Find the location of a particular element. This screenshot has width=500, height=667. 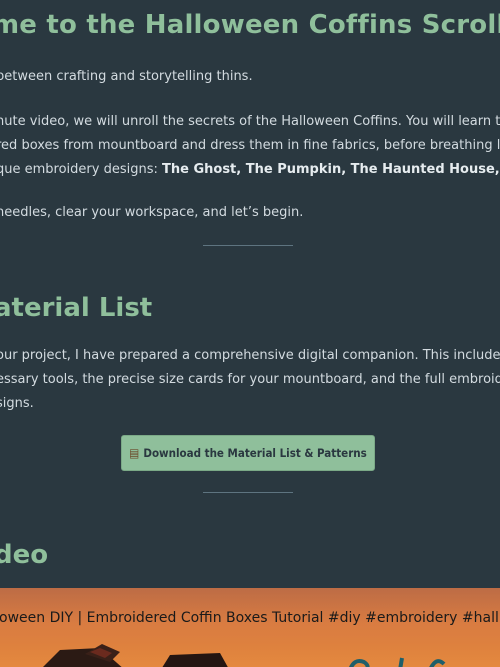

scroll-icon: ▤ is located at coordinates (134, 453).